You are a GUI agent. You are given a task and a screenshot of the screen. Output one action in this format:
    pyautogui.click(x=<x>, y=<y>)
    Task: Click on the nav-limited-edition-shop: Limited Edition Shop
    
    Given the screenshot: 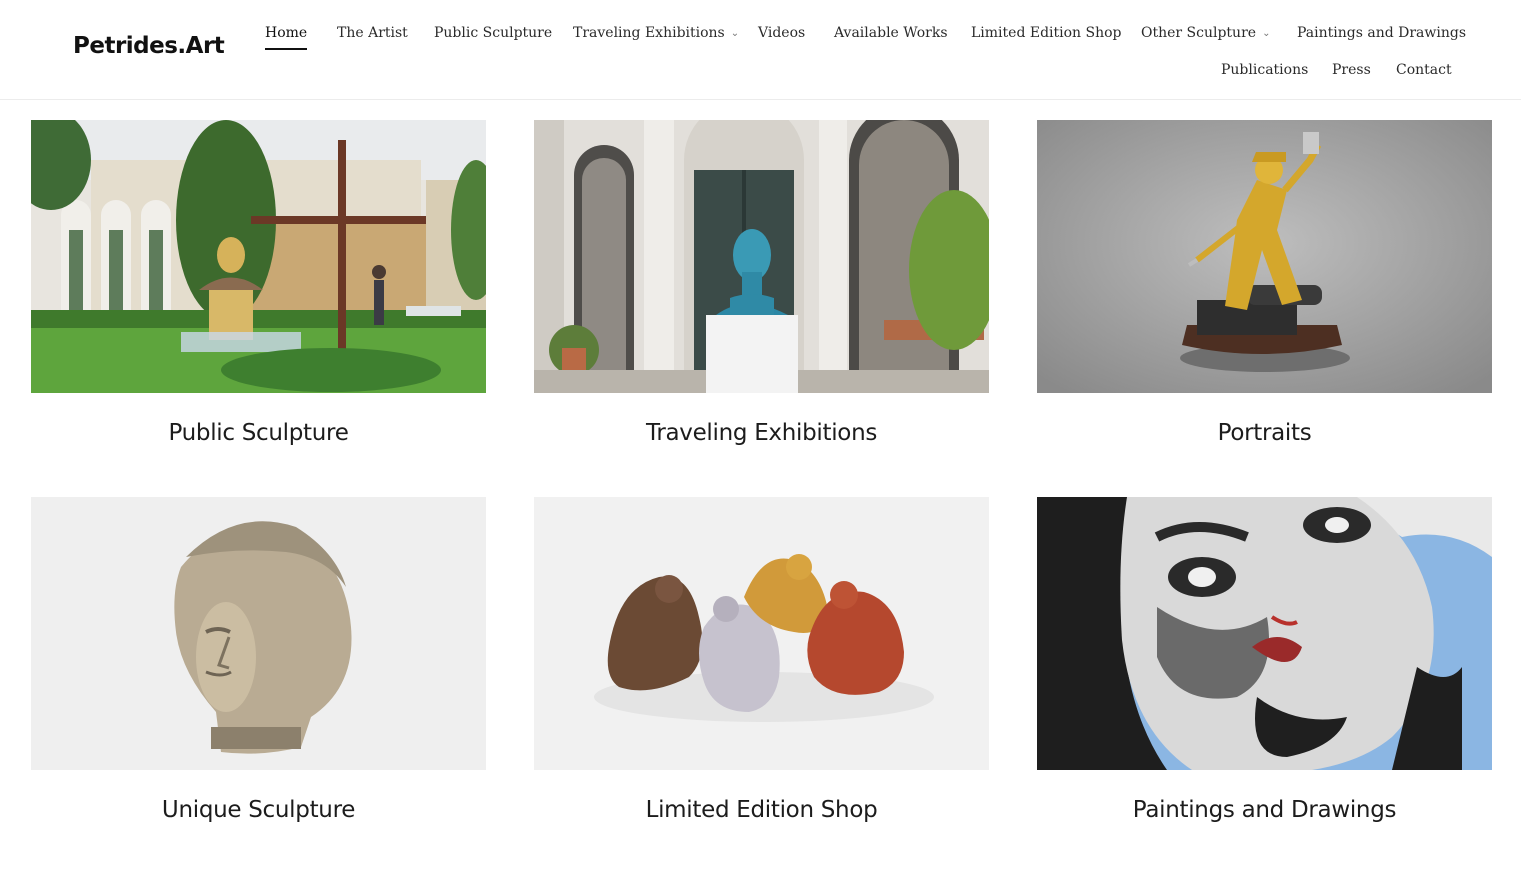 What is the action you would take?
    pyautogui.click(x=1046, y=33)
    